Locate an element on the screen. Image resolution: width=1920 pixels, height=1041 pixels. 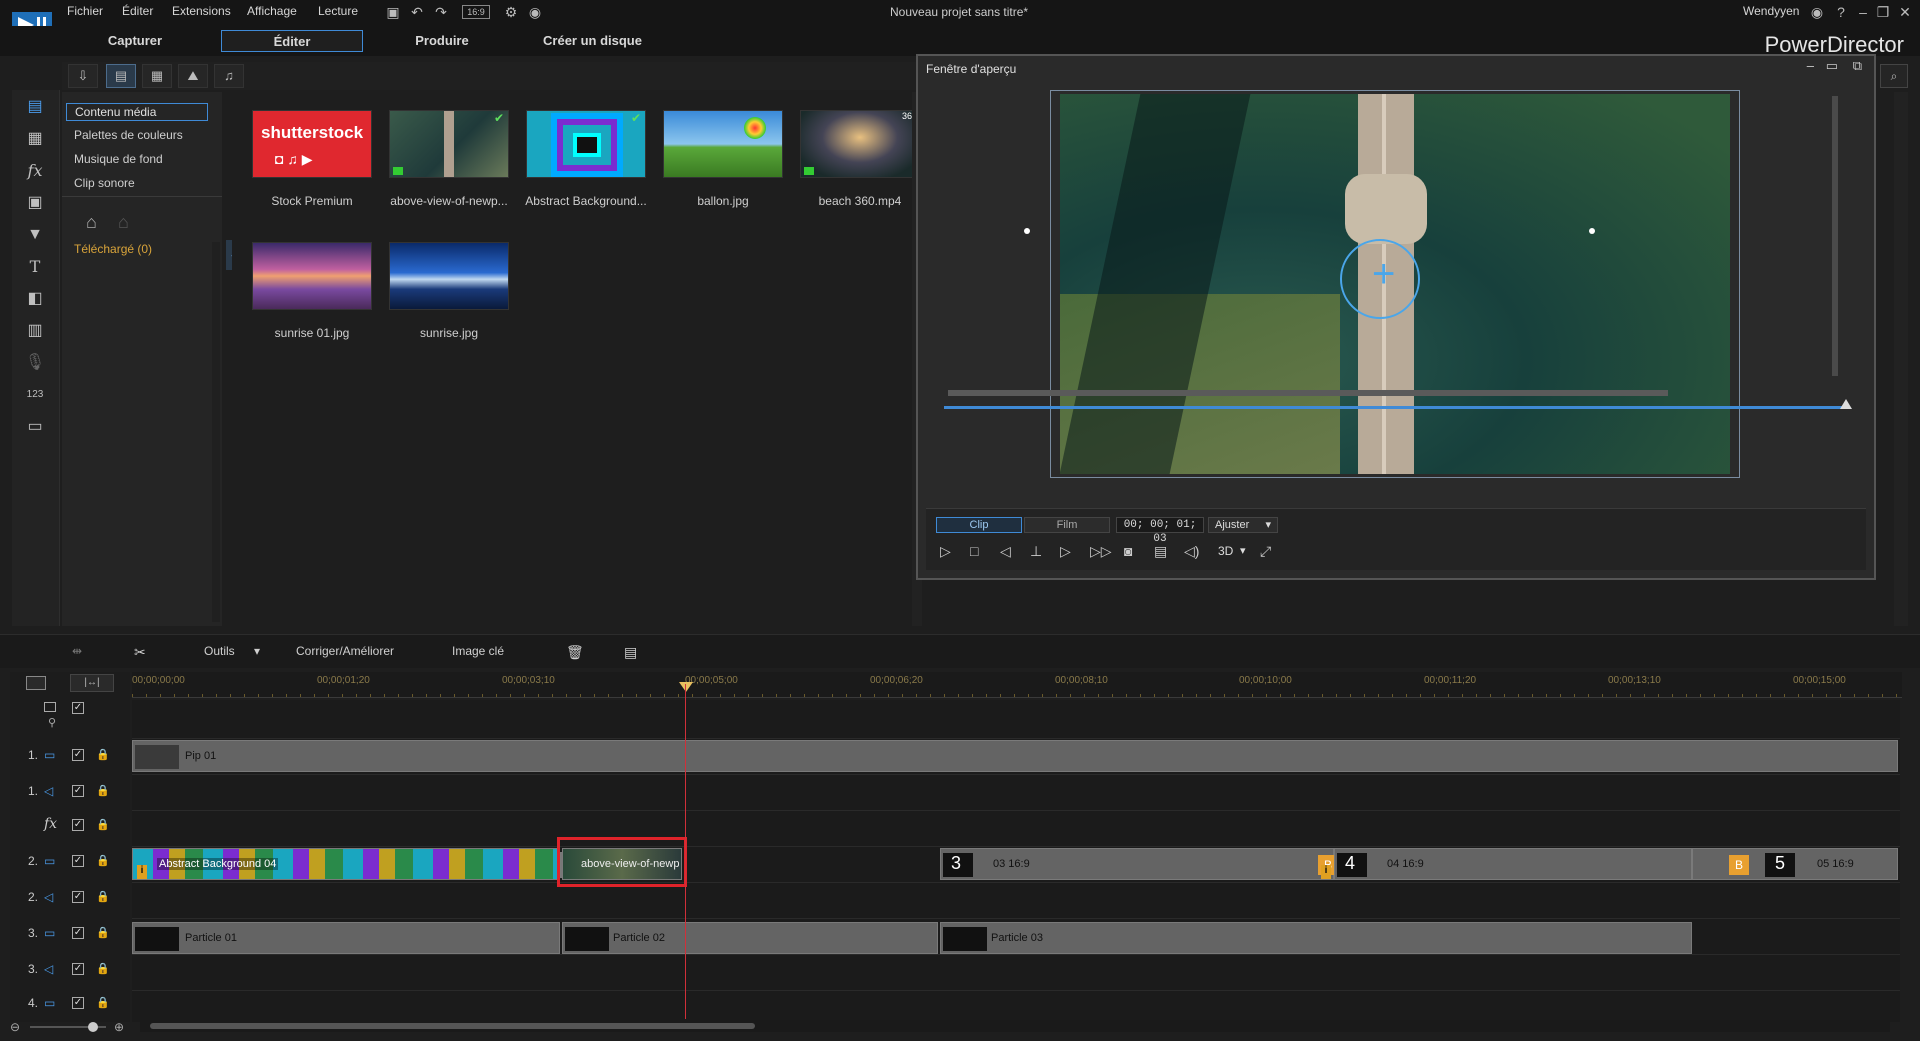
timeline-vscrollbar is located at coordinates (1904, 861).